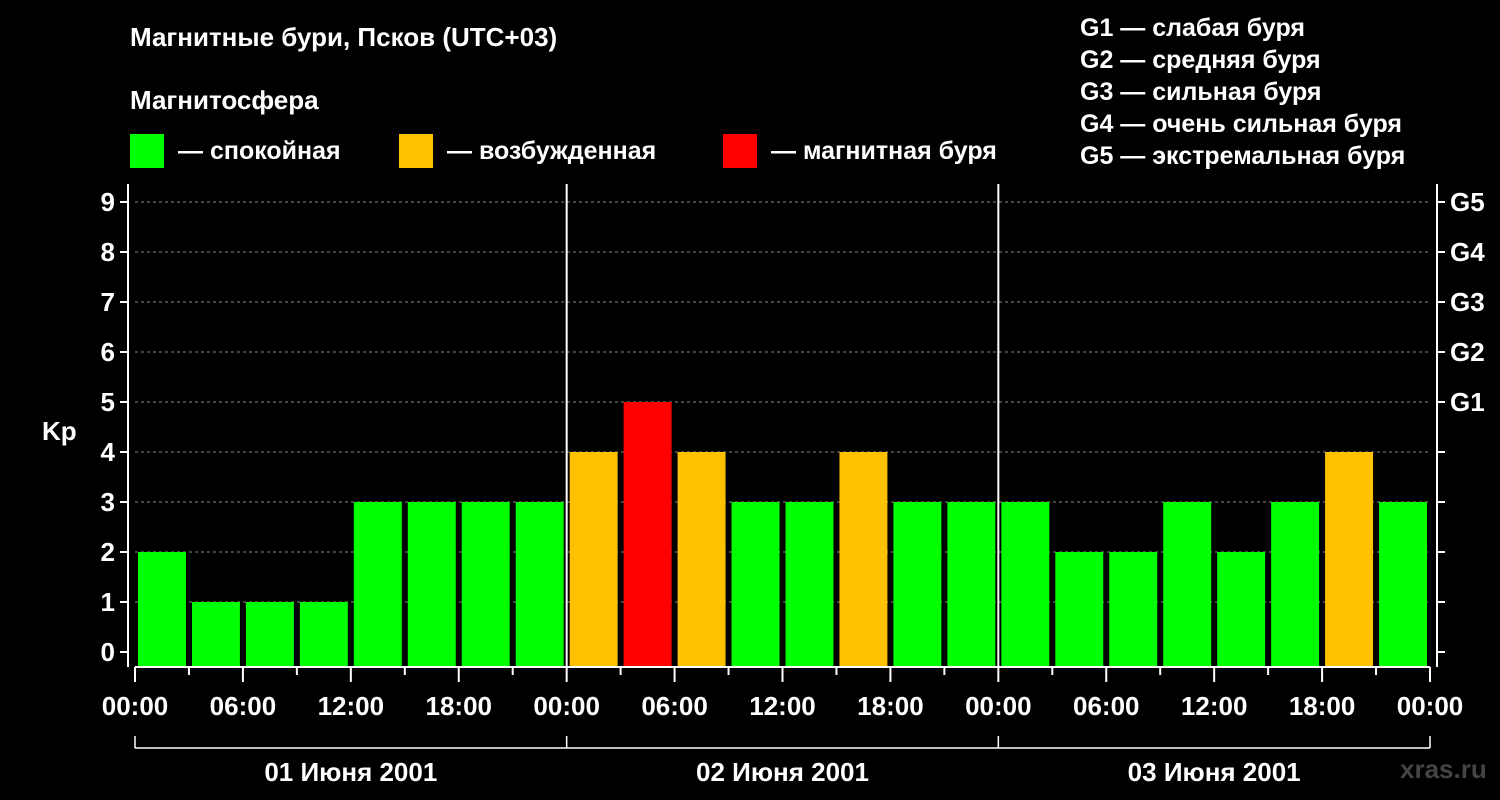  What do you see at coordinates (108, 602) in the screenshot?
I see `y-tick-label: 1` at bounding box center [108, 602].